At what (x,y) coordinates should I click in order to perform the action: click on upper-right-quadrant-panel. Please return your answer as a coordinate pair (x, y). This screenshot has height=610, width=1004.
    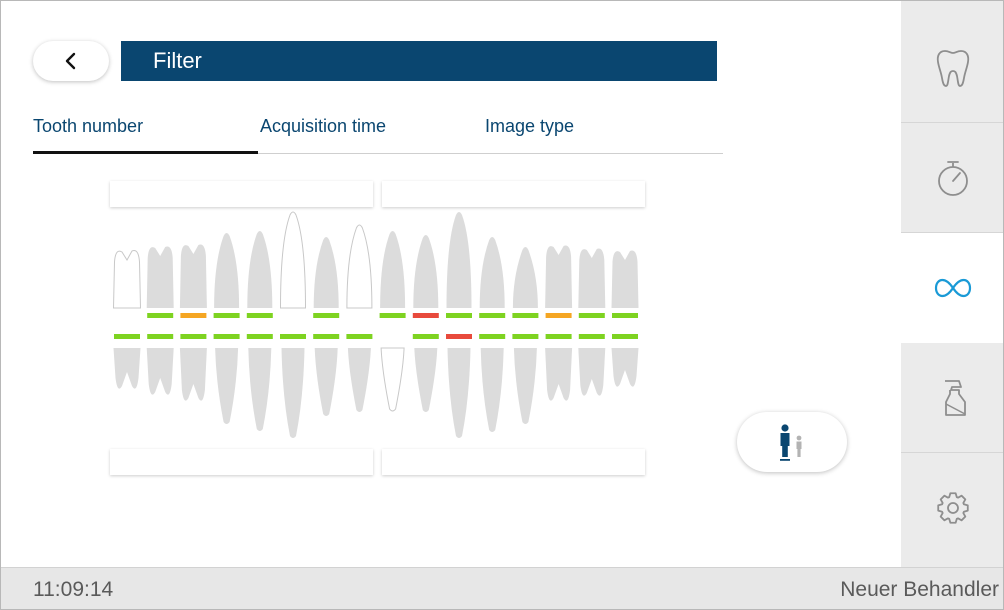
    Looking at the image, I should click on (241, 194).